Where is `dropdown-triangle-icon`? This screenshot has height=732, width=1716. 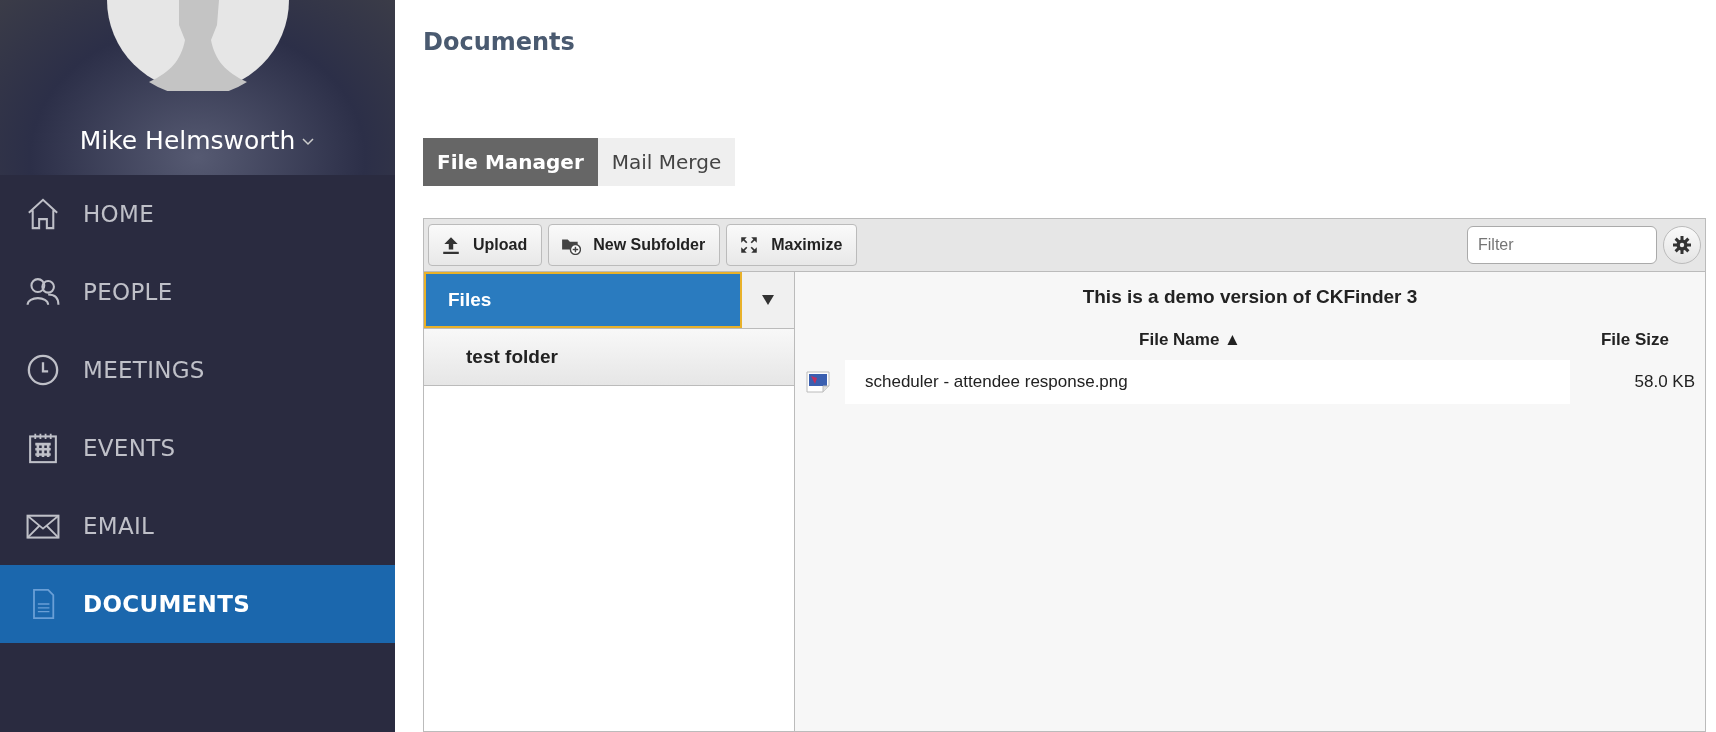
dropdown-triangle-icon is located at coordinates (768, 300).